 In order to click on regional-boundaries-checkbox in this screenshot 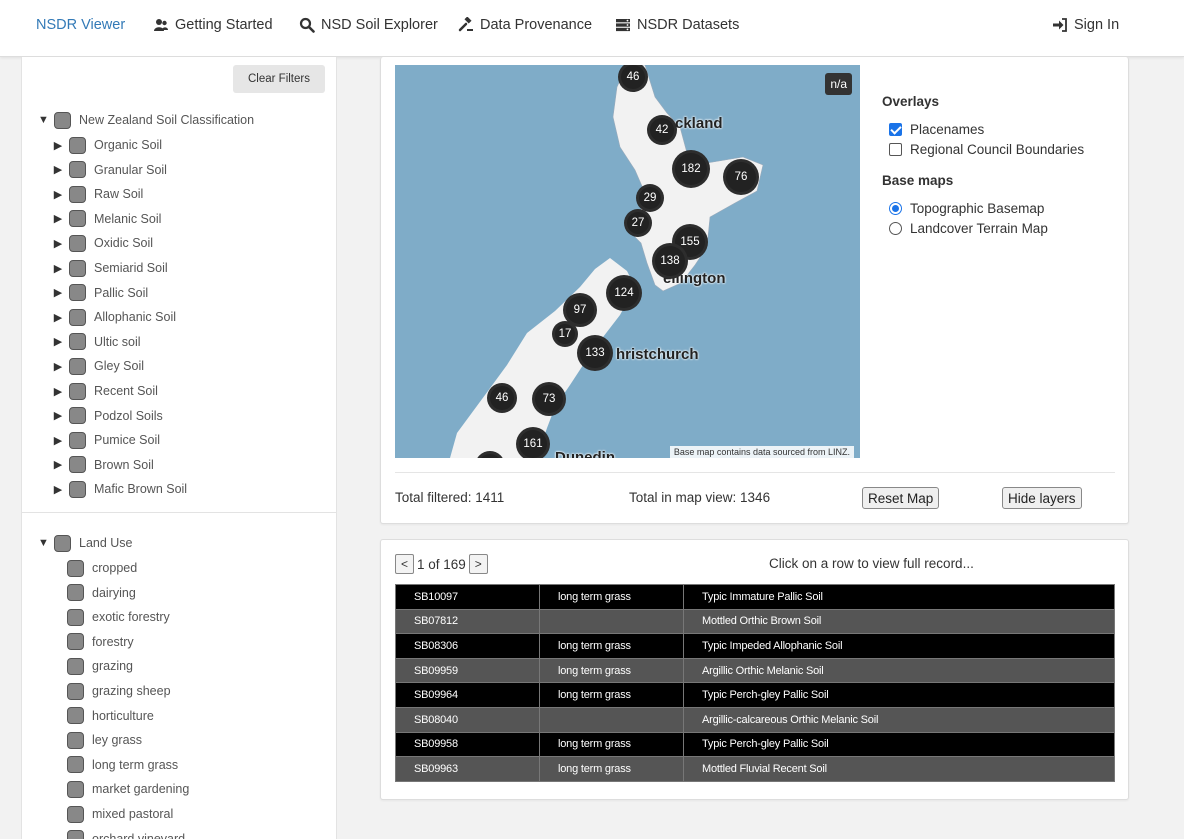, I will do `click(895, 149)`.